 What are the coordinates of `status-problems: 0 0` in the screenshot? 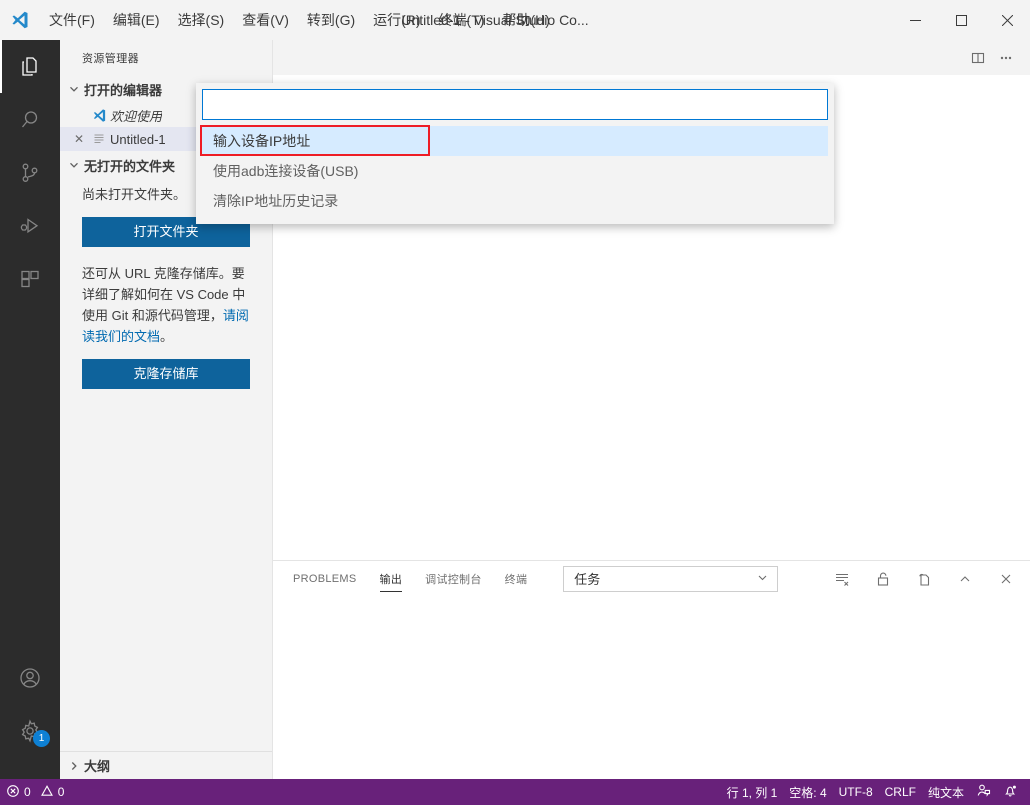 It's located at (35, 792).